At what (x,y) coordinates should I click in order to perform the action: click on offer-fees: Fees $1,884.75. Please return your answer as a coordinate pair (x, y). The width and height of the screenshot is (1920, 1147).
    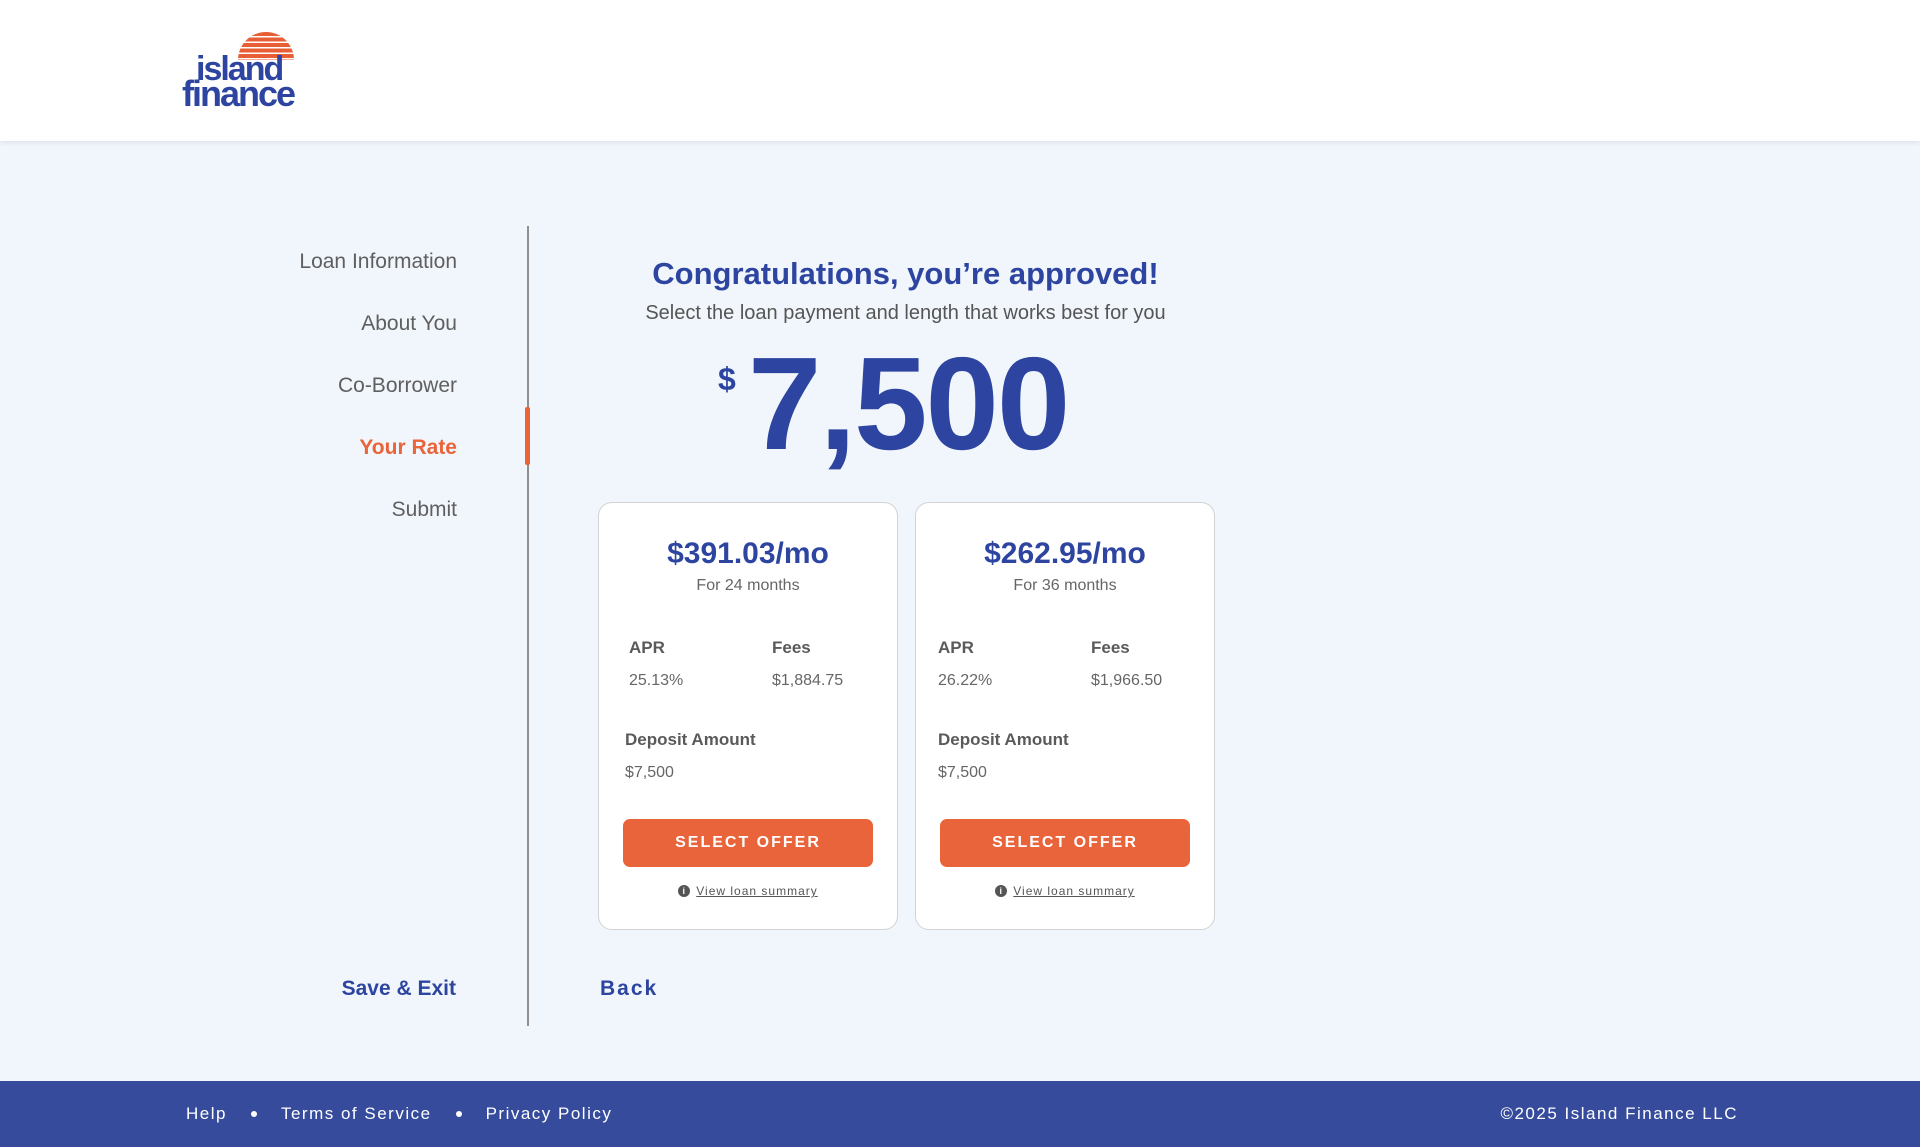
    Looking at the image, I should click on (807, 664).